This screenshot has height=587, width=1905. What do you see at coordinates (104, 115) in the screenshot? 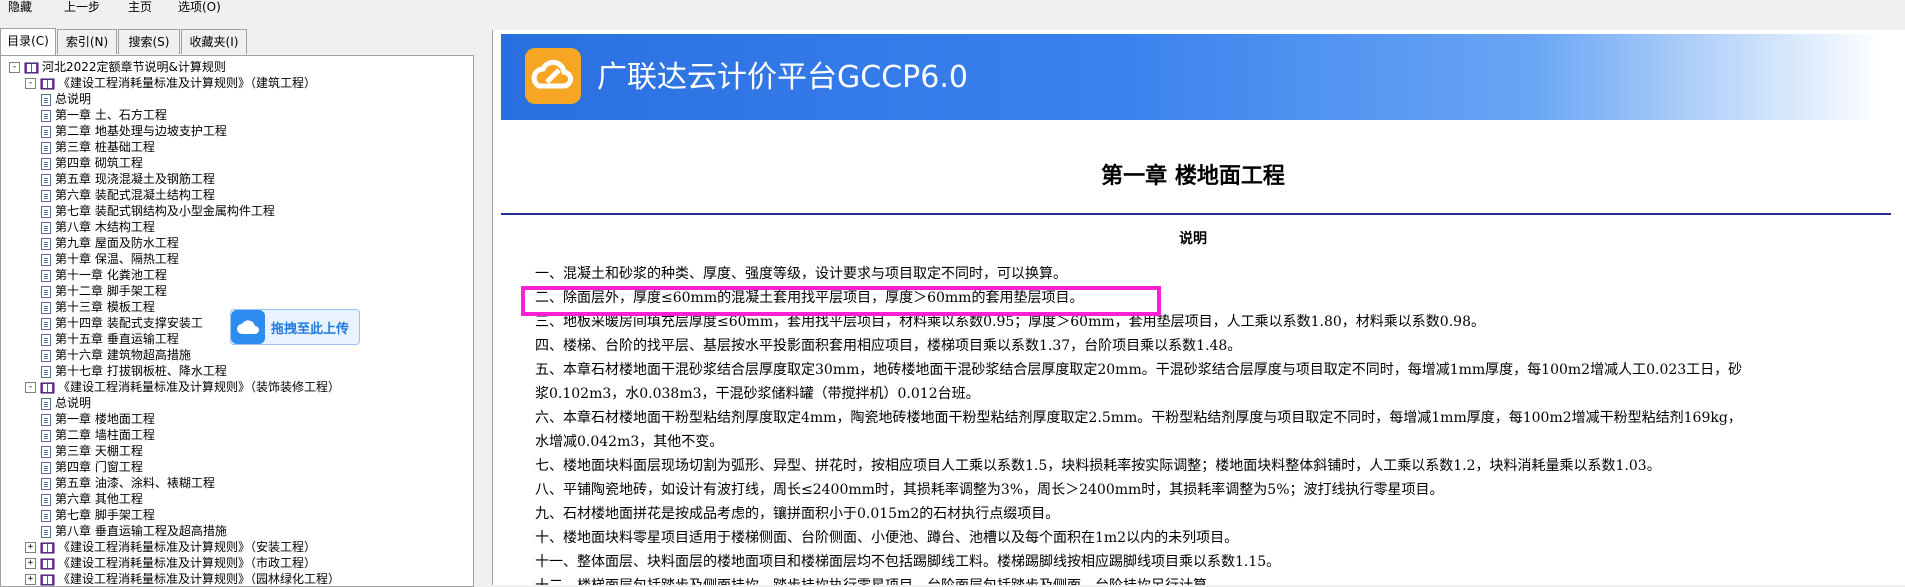
I see `tree-item: 第一章 土、石方工程` at bounding box center [104, 115].